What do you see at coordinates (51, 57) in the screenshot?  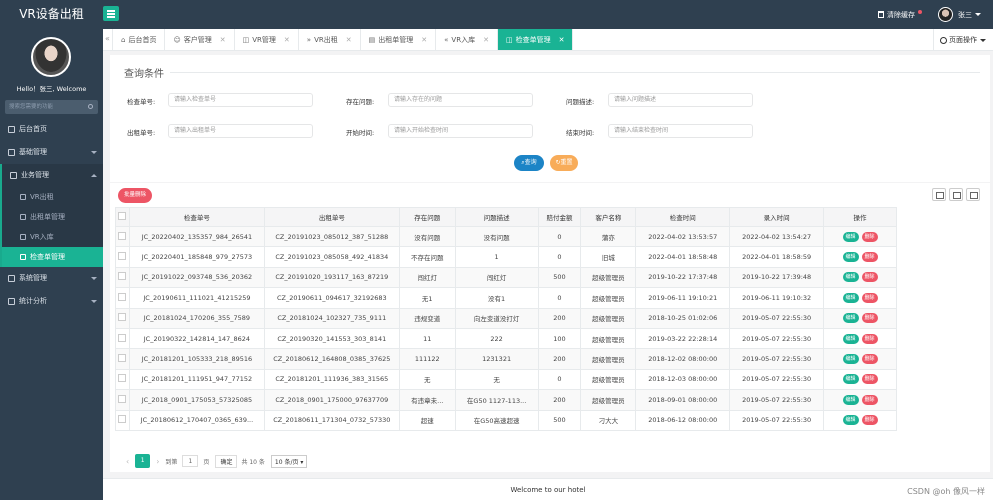 I see `profile-avatar` at bounding box center [51, 57].